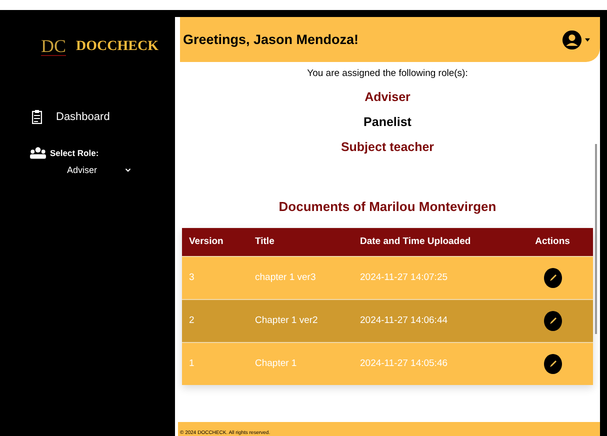 This screenshot has height=436, width=607. Describe the element at coordinates (387, 147) in the screenshot. I see `role-name: Subject teacher` at that location.